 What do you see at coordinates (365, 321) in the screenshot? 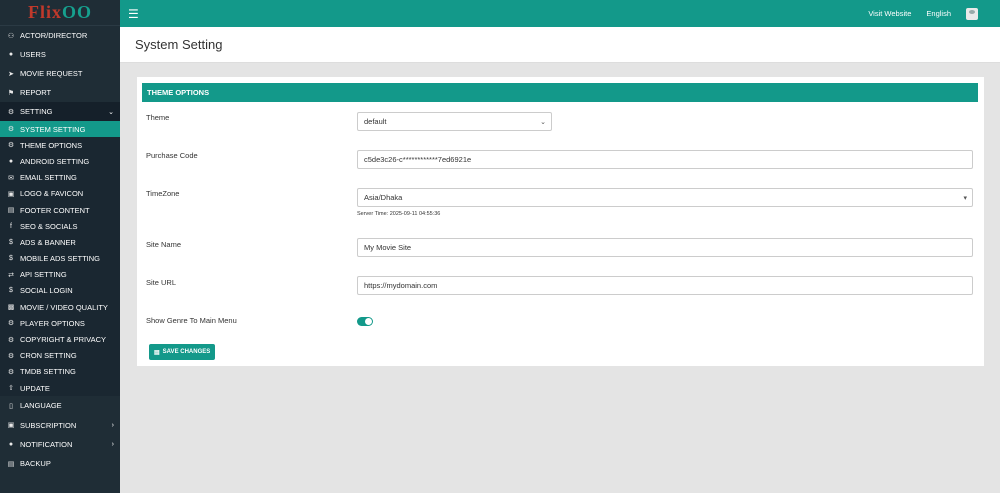
I see `show-genre-toggle` at bounding box center [365, 321].